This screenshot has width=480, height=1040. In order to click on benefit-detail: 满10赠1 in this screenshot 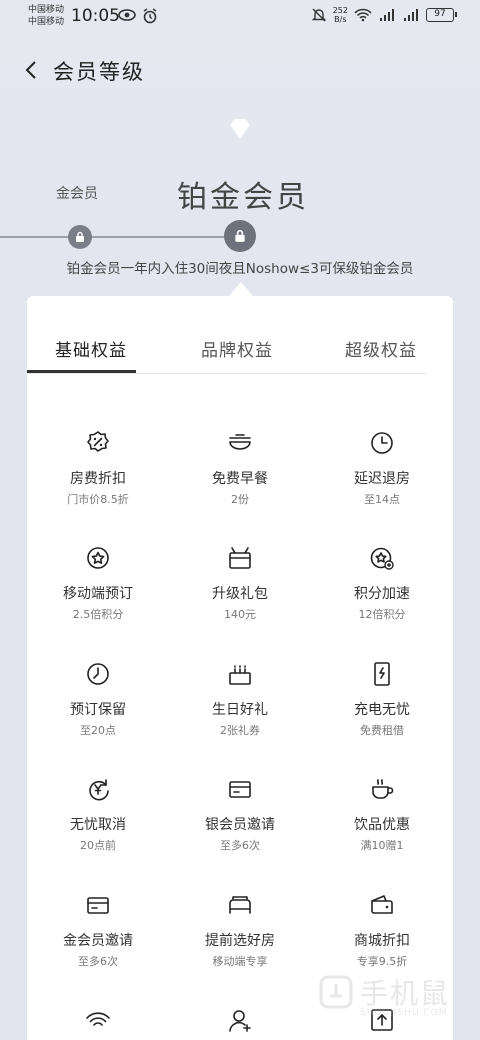, I will do `click(382, 845)`.